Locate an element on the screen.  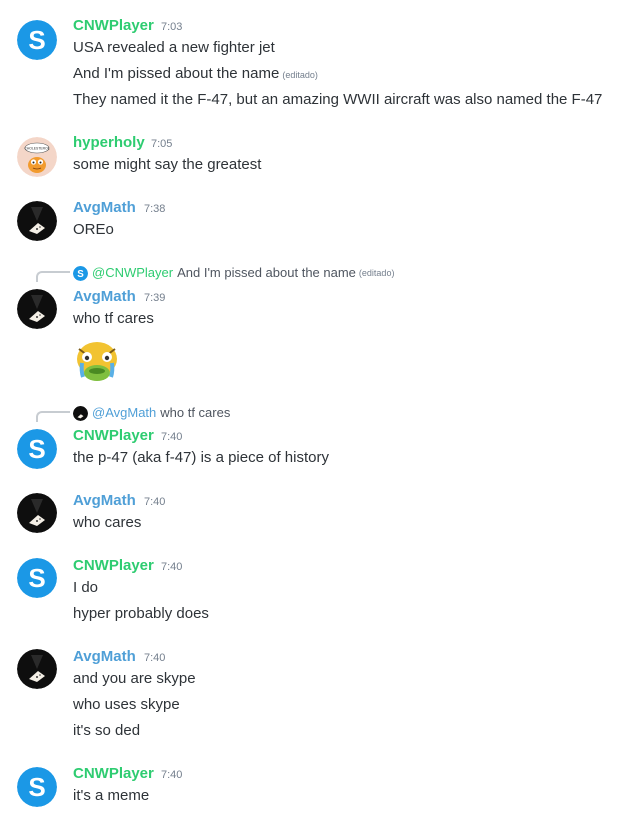
message-text: it's a meme is located at coordinates (111, 795).